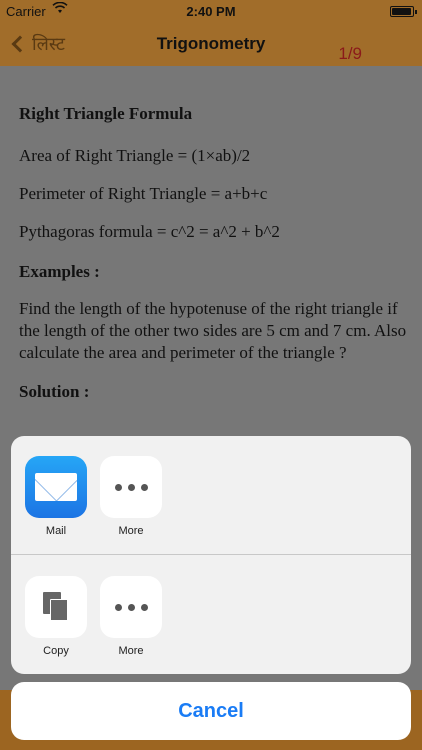 The width and height of the screenshot is (422, 750). What do you see at coordinates (135, 155) in the screenshot?
I see `area-formula: Area of Right Triangle = (1×ab)/2` at bounding box center [135, 155].